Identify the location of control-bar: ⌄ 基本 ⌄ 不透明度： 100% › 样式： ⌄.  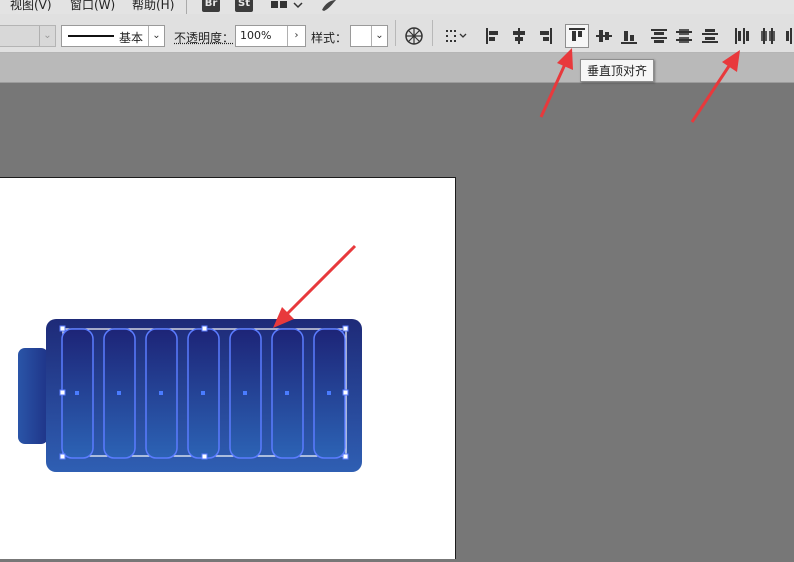
(397, 33).